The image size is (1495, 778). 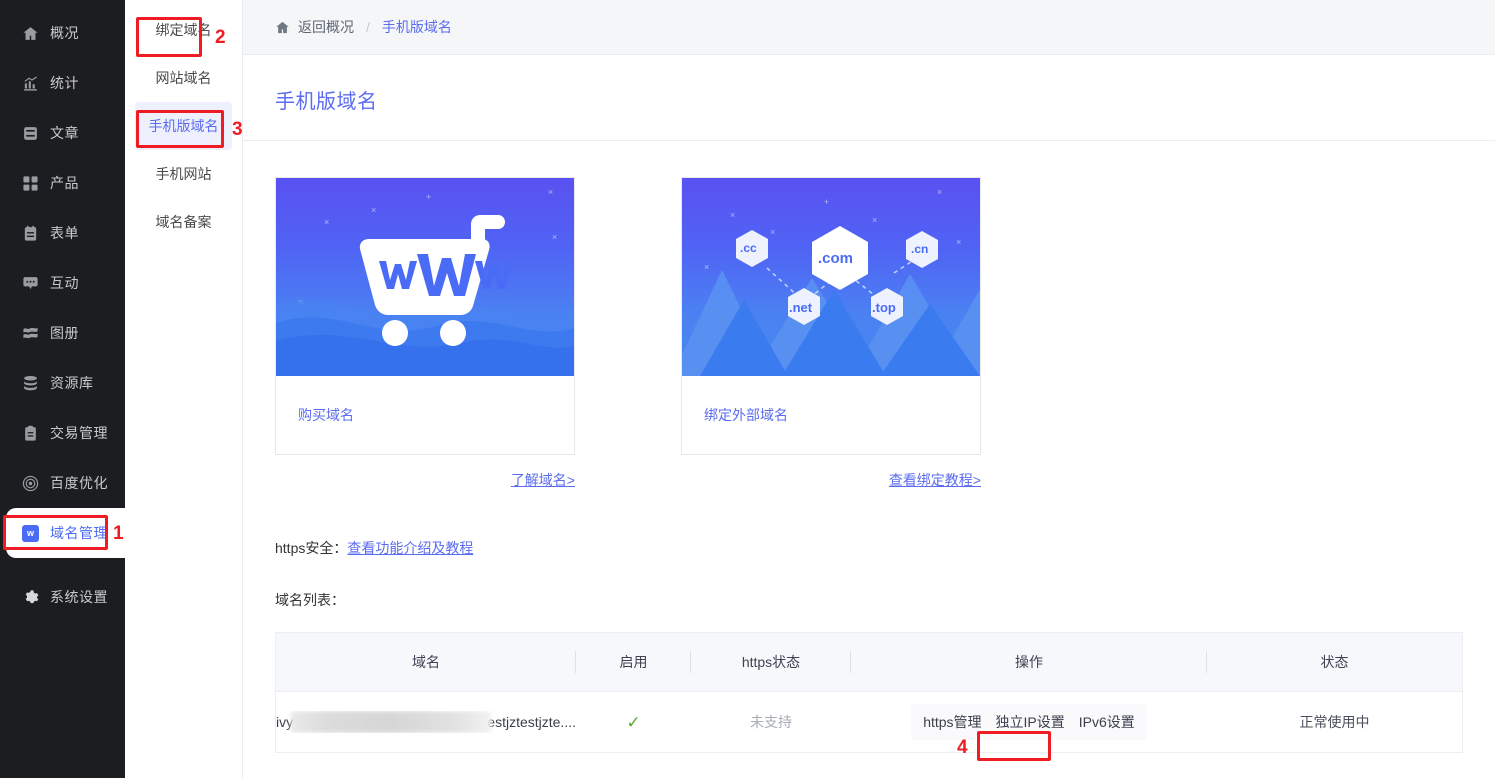 I want to click on secondary-sidebar: 绑定域名 网站域名 手机版域名 手机网站 域名备案, so click(x=184, y=389).